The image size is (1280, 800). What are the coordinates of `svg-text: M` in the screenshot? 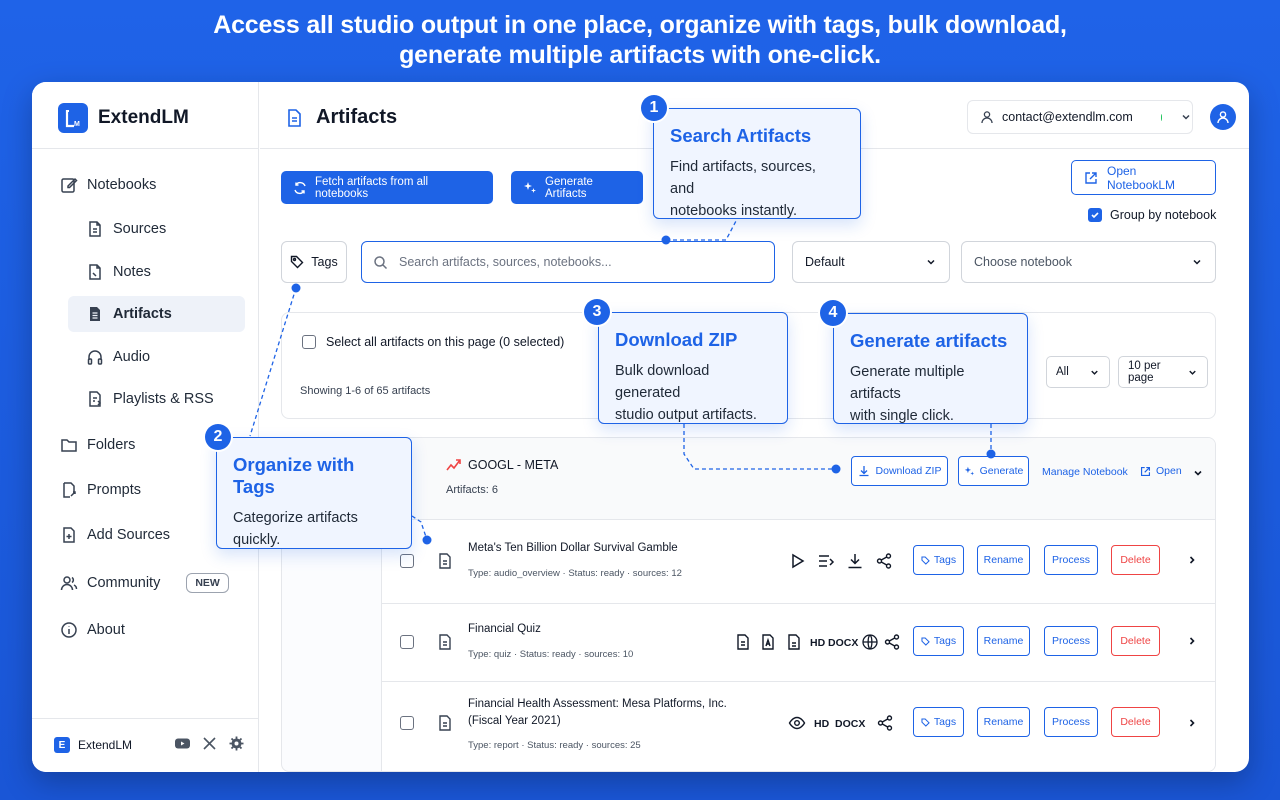 It's located at (77, 124).